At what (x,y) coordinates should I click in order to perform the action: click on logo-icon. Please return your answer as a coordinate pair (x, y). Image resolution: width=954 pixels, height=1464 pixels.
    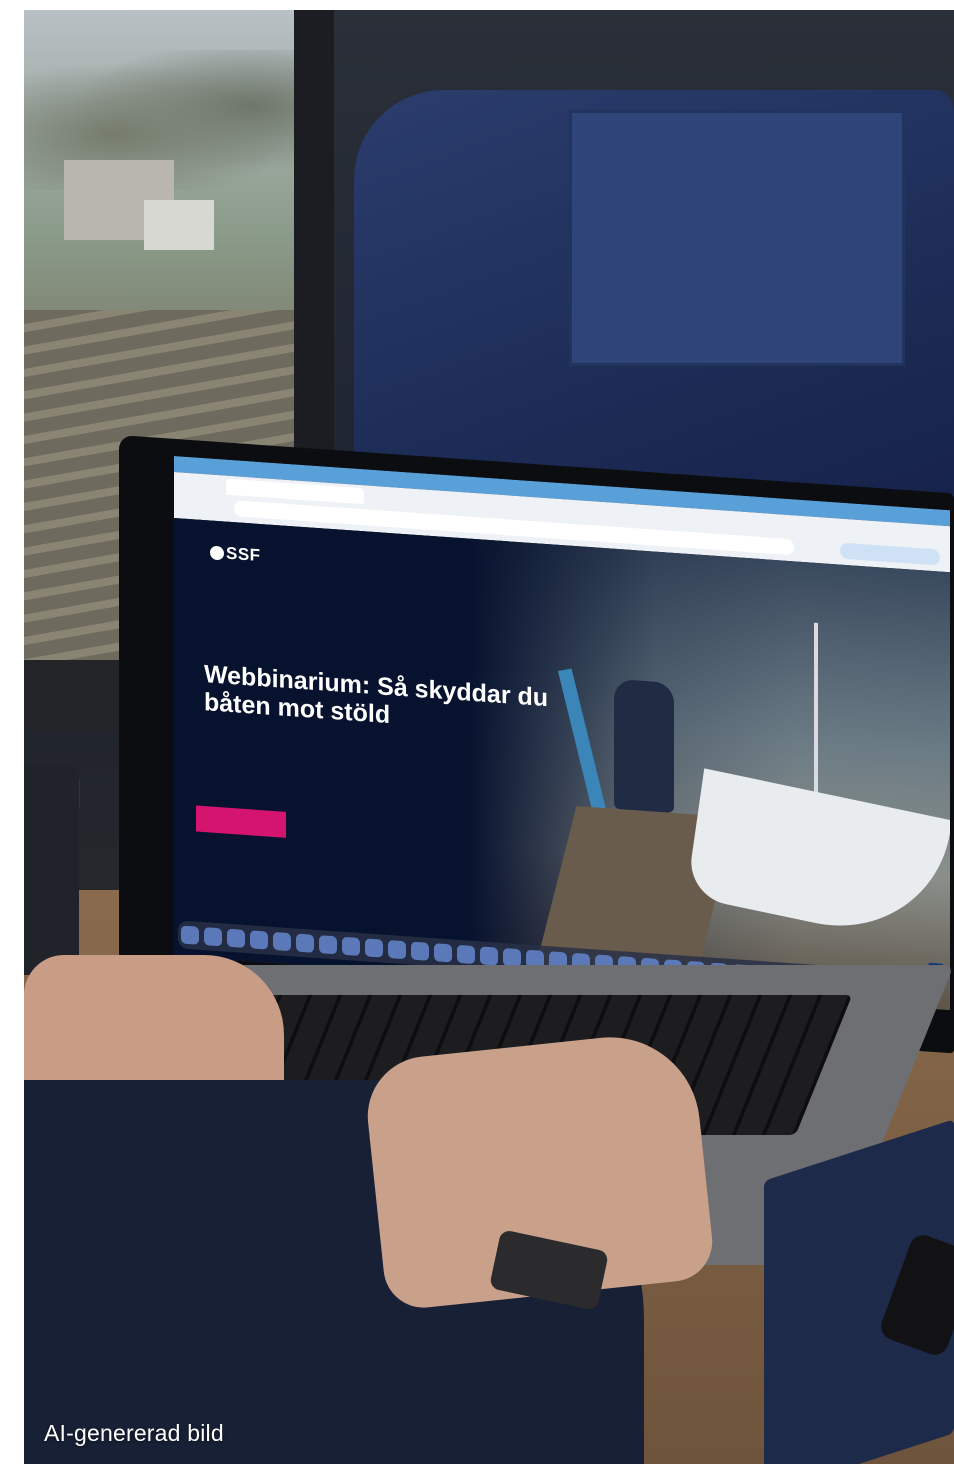
    Looking at the image, I should click on (217, 553).